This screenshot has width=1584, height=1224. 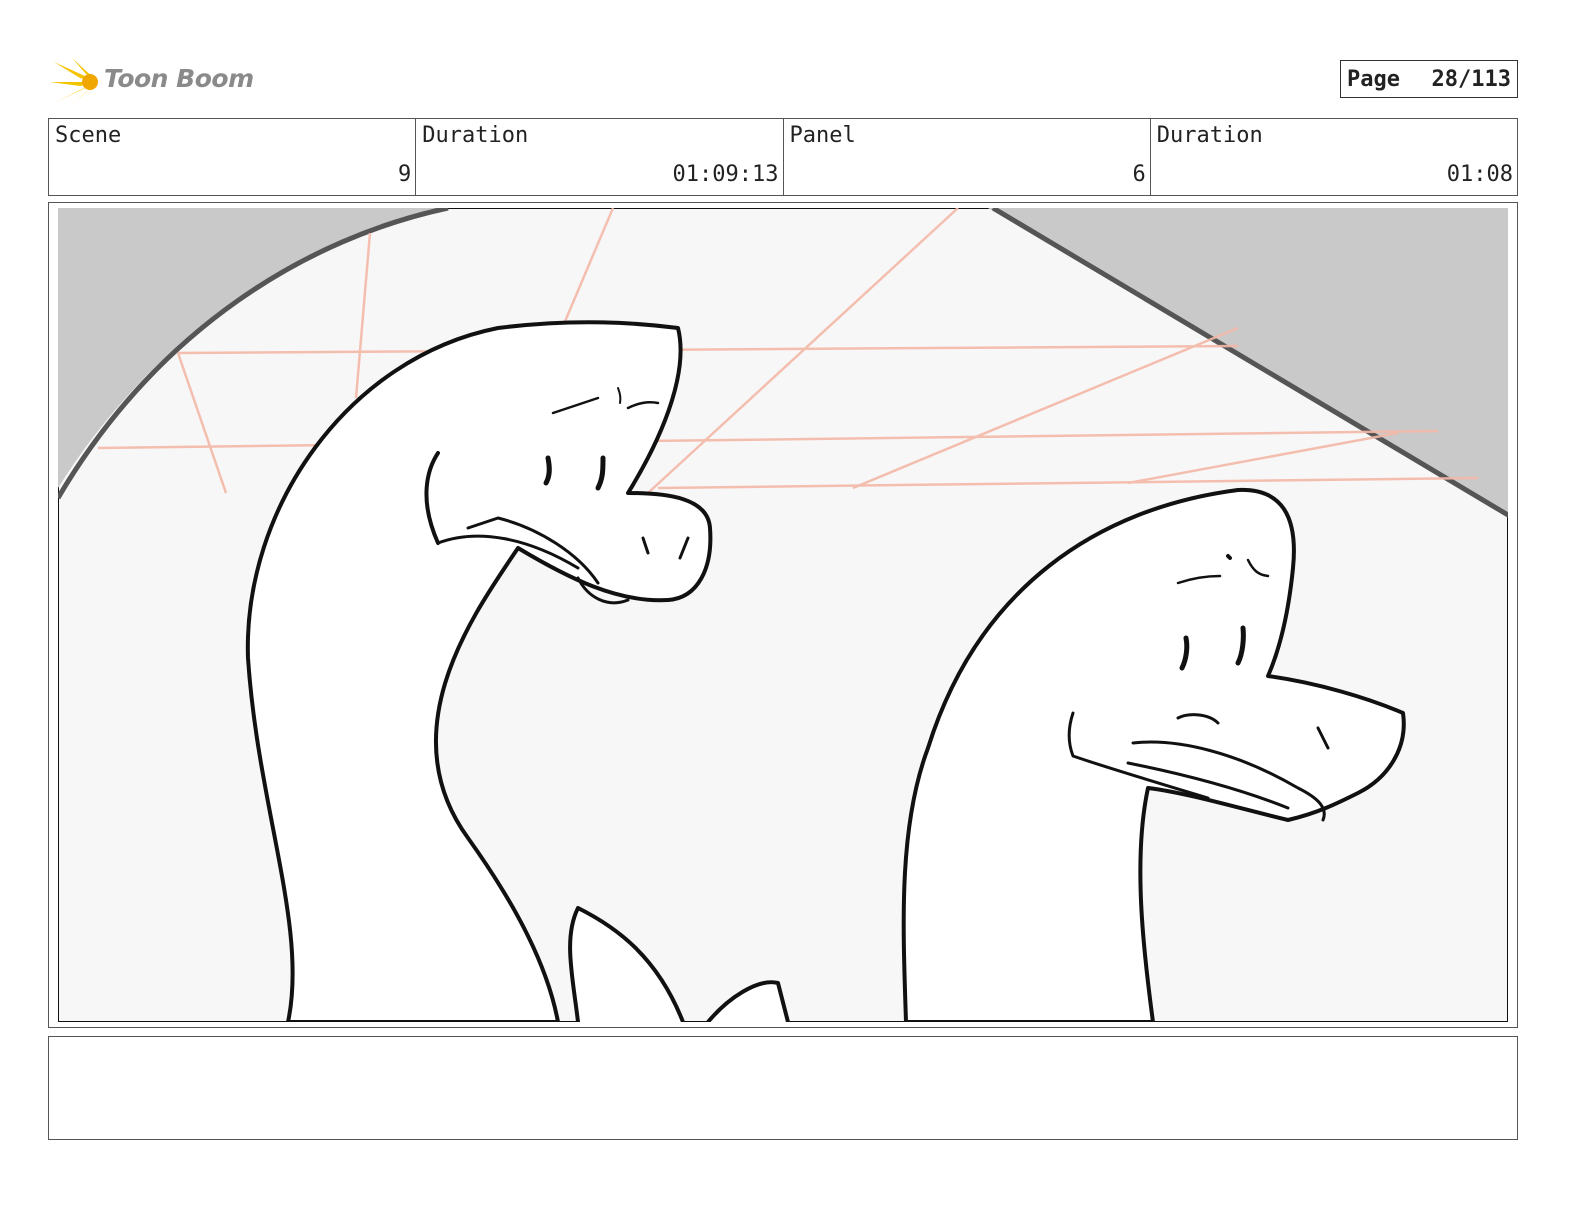 What do you see at coordinates (233, 157) in the screenshot?
I see `scene-cell: Scene 9` at bounding box center [233, 157].